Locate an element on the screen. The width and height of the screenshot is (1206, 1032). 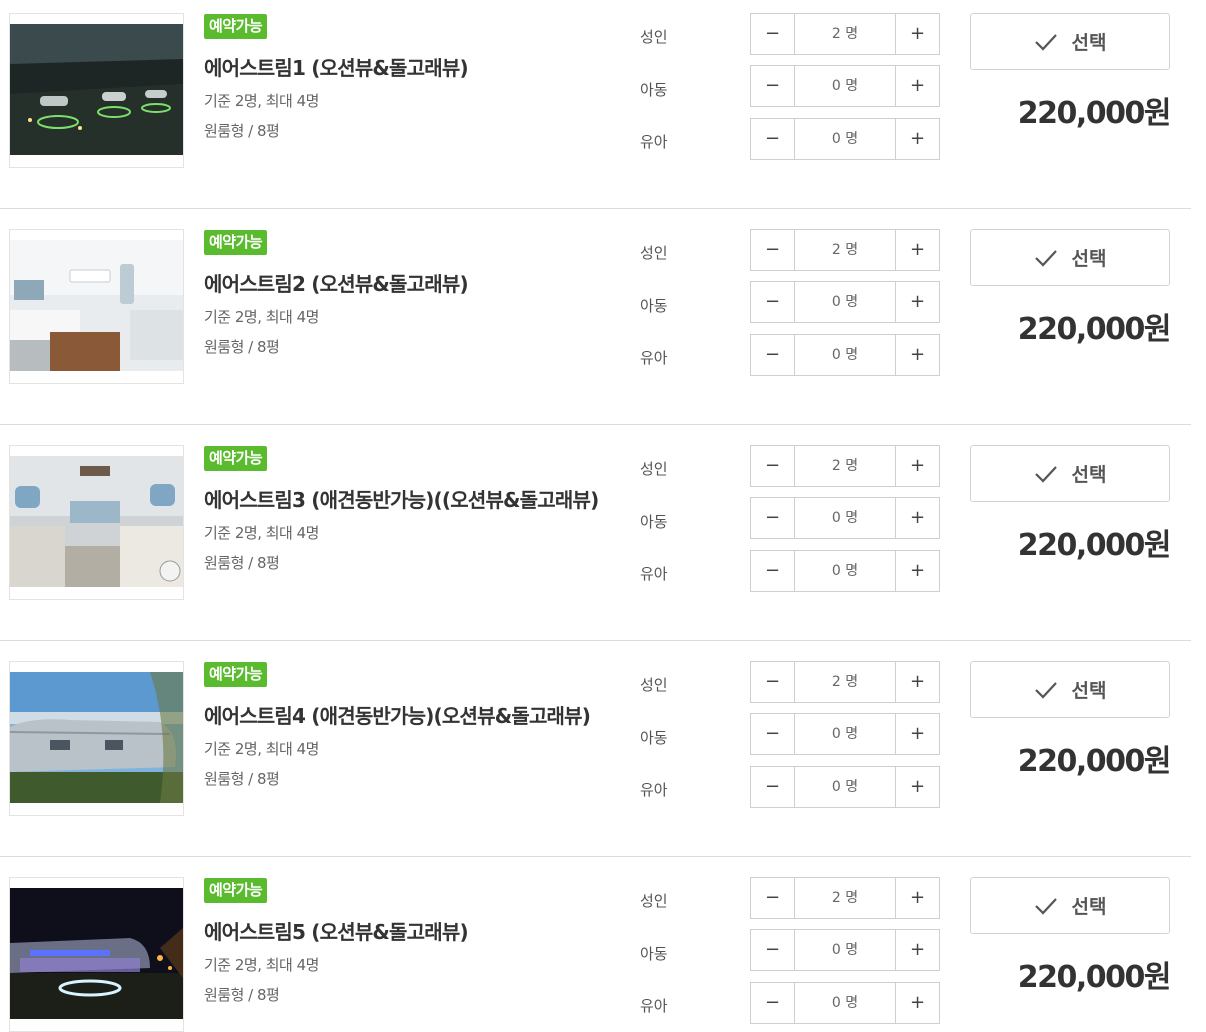
availability-badge: 예약가능 is located at coordinates (236, 674).